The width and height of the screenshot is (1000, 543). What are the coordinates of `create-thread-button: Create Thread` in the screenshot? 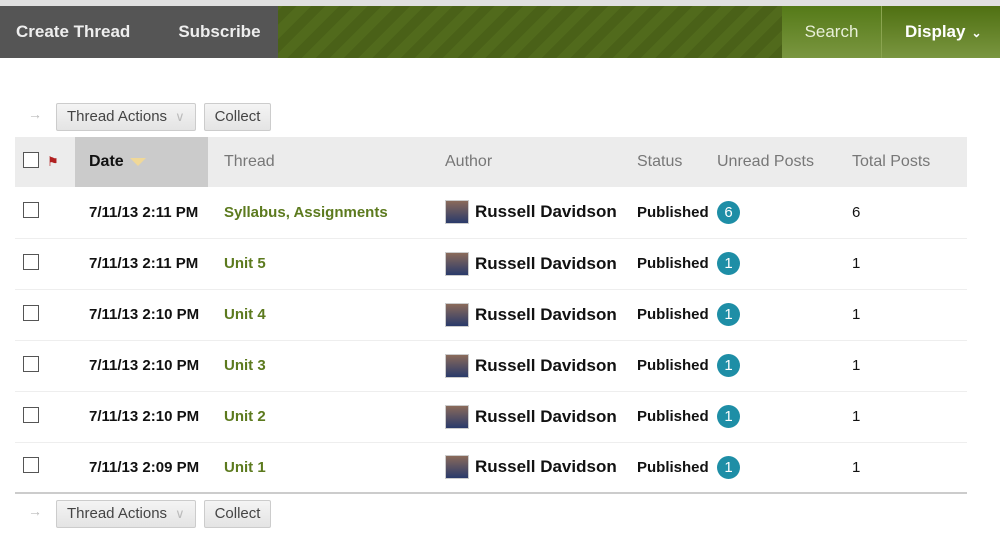 It's located at (65, 32).